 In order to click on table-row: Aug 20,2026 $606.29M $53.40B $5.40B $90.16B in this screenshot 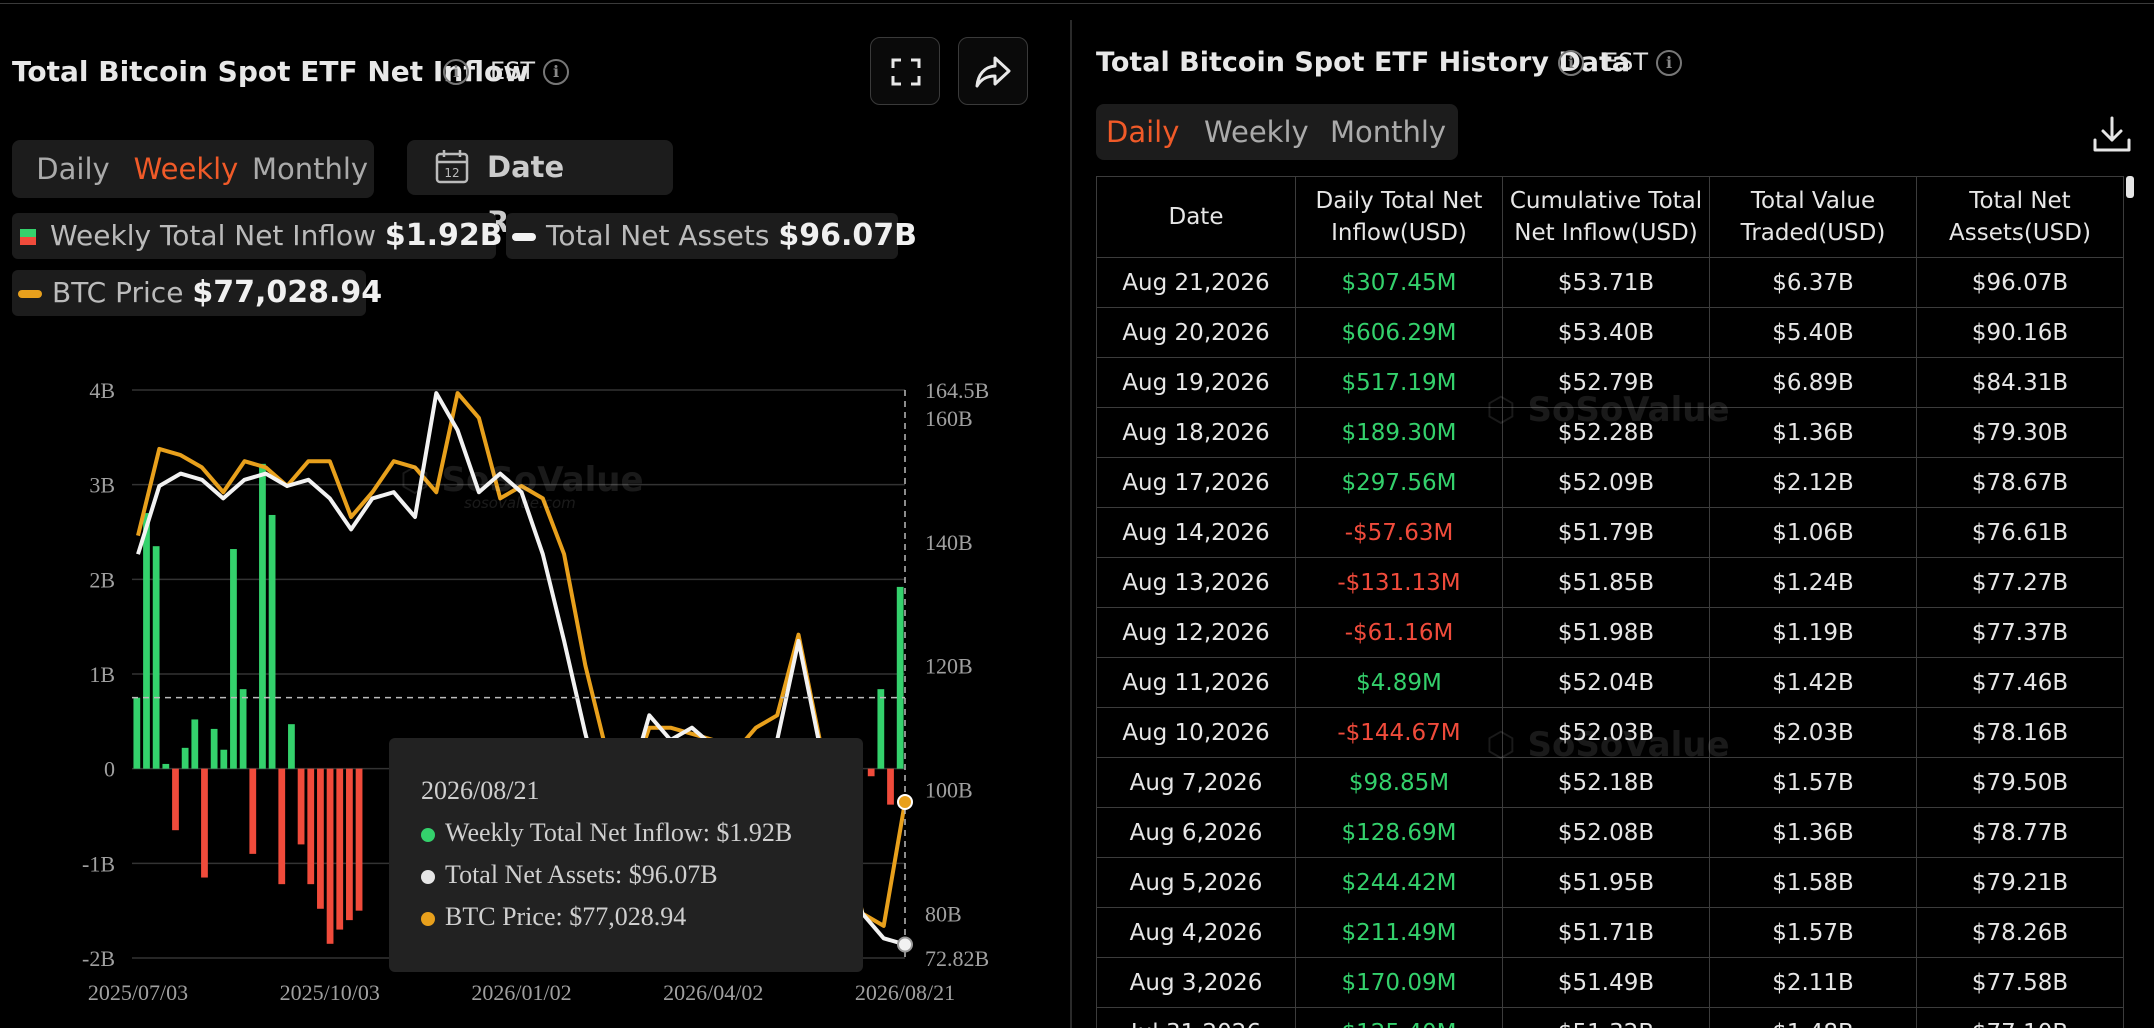, I will do `click(1610, 332)`.